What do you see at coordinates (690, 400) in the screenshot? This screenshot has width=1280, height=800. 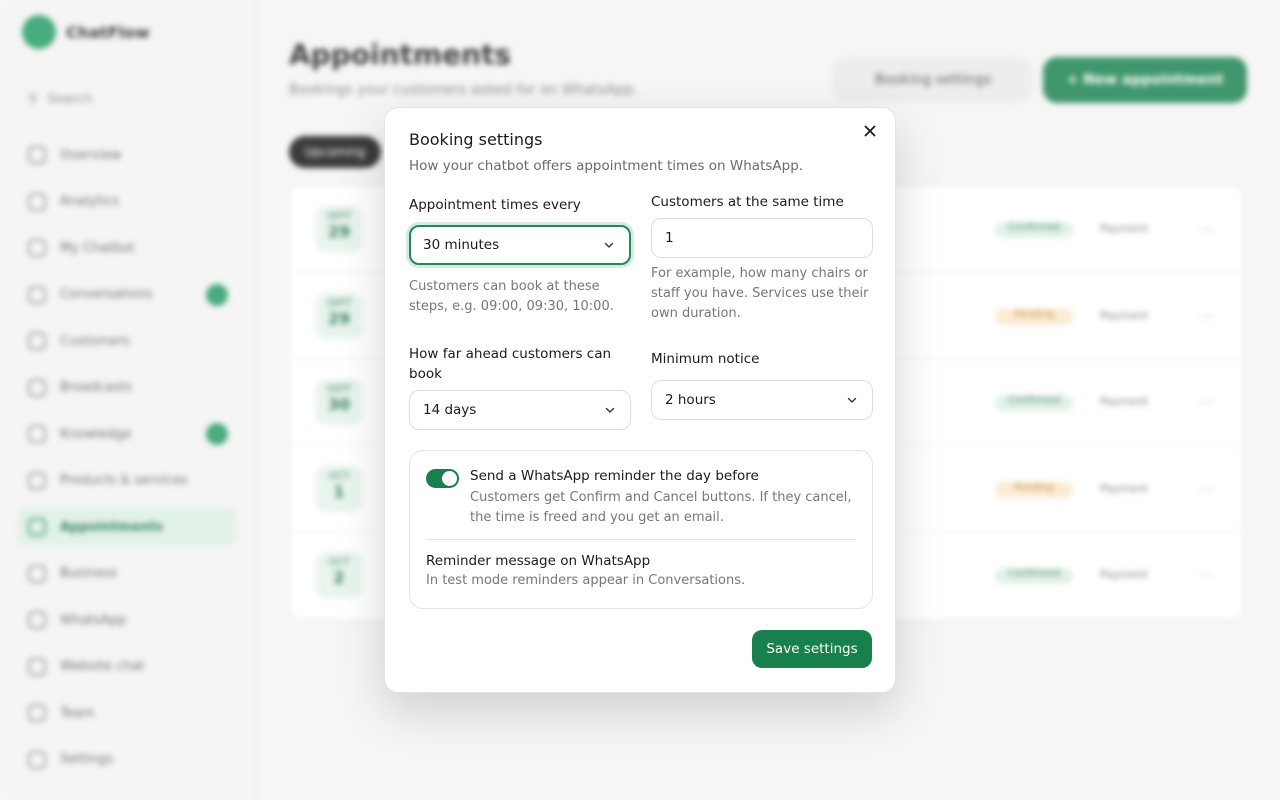 I see `notice-value: 2 hours` at bounding box center [690, 400].